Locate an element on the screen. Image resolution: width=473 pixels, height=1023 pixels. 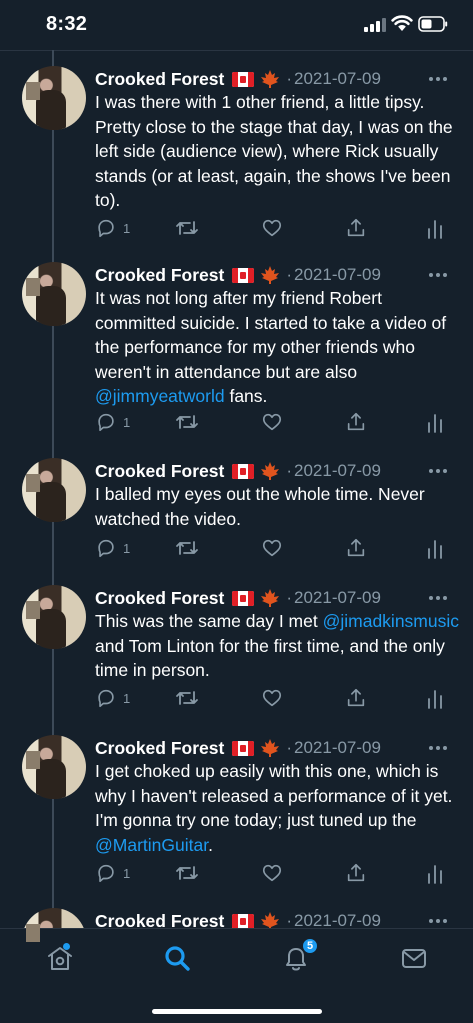
tweet-text-segment: . is located at coordinates (210, 844).